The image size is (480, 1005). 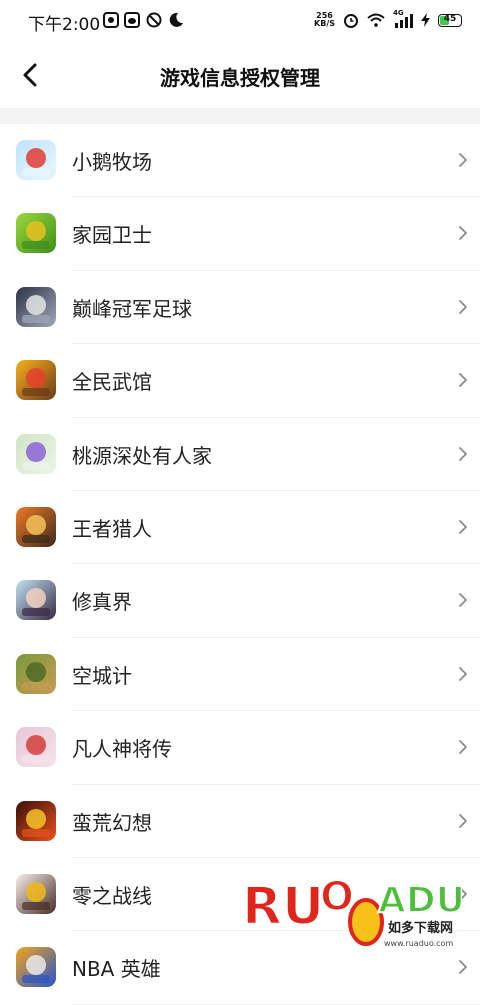 What do you see at coordinates (36, 673) in the screenshot?
I see `empty-city-game-icon` at bounding box center [36, 673].